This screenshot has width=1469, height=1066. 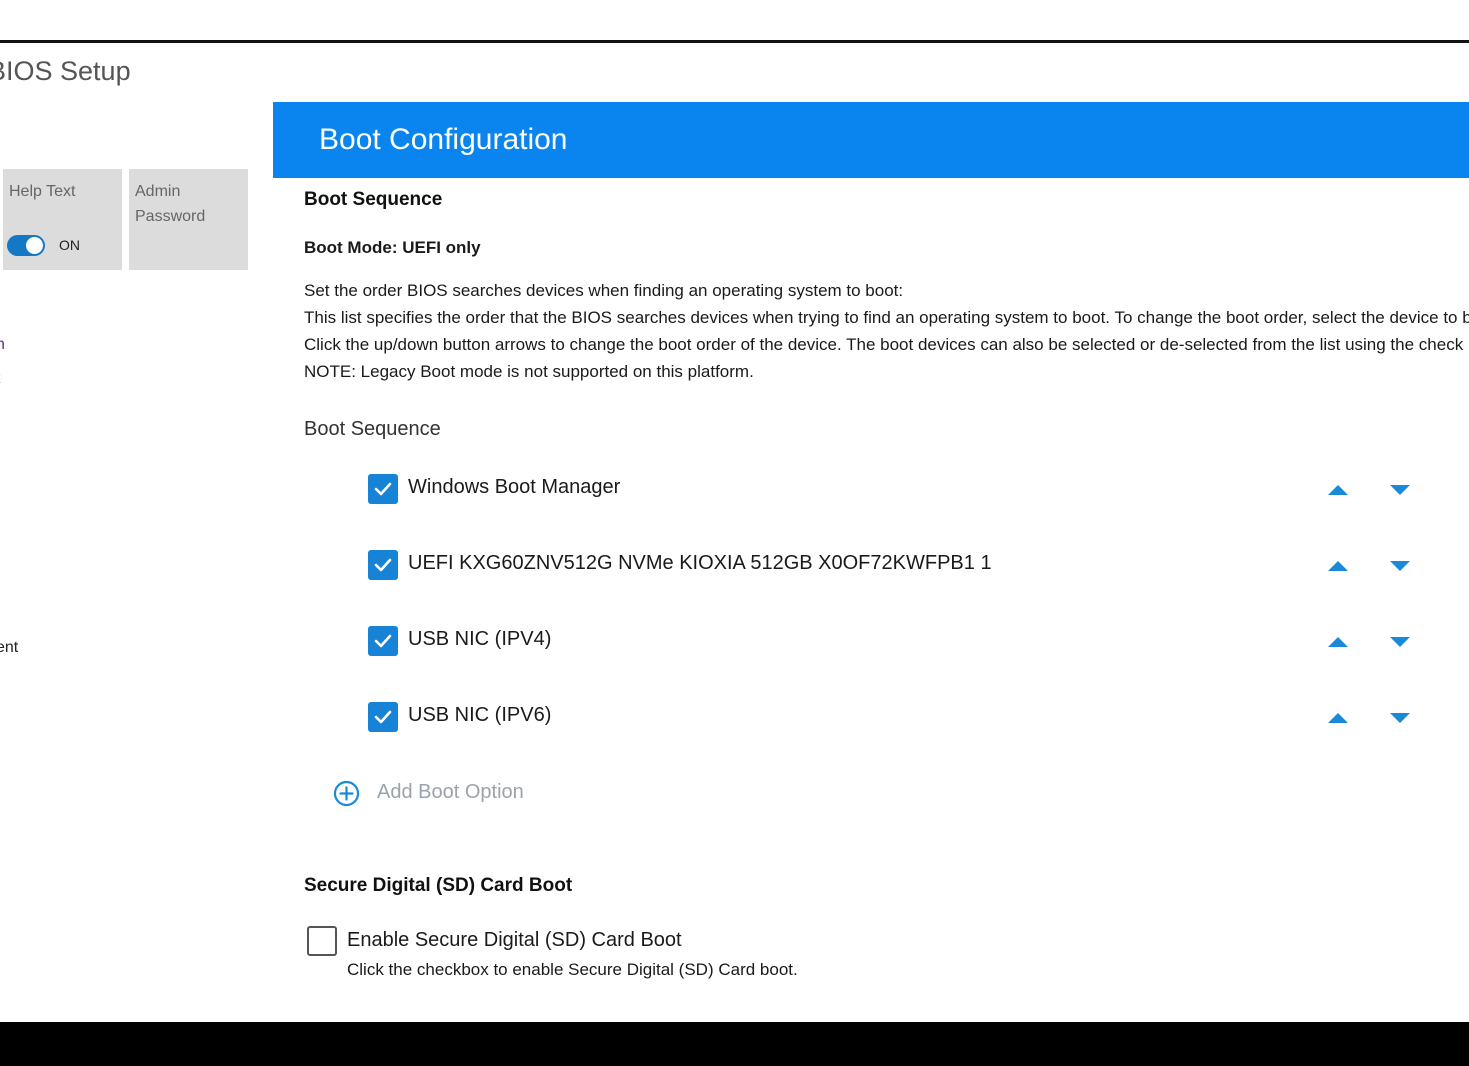 I want to click on boot-sequence-list-label: Boot Sequence, so click(x=372, y=429).